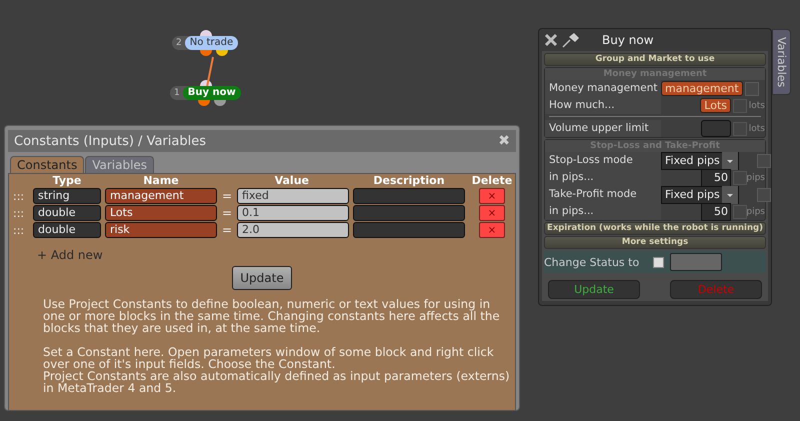 Image resolution: width=800 pixels, height=421 pixels. What do you see at coordinates (628, 40) in the screenshot?
I see `window-title: Buy now` at bounding box center [628, 40].